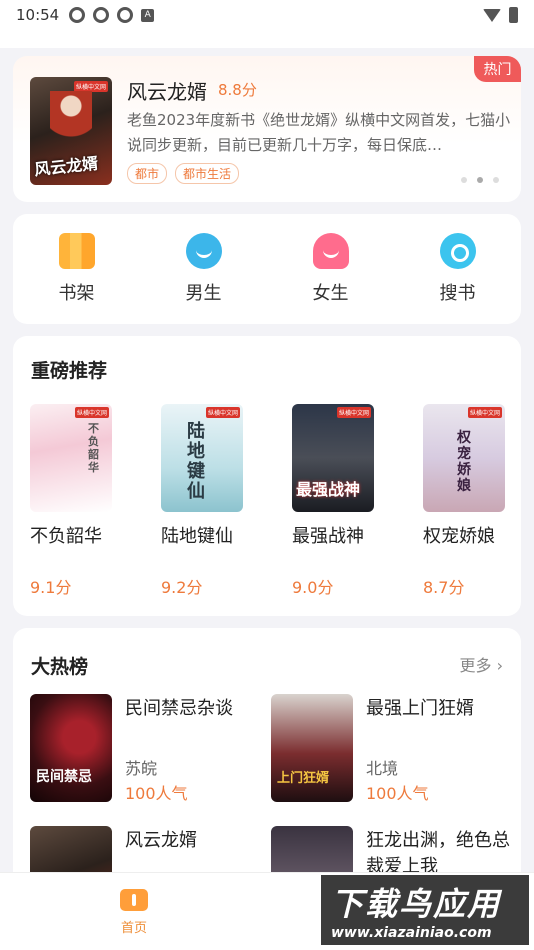 The image size is (534, 950). Describe the element at coordinates (497, 69) in the screenshot. I see `hot-badge: 热门` at that location.